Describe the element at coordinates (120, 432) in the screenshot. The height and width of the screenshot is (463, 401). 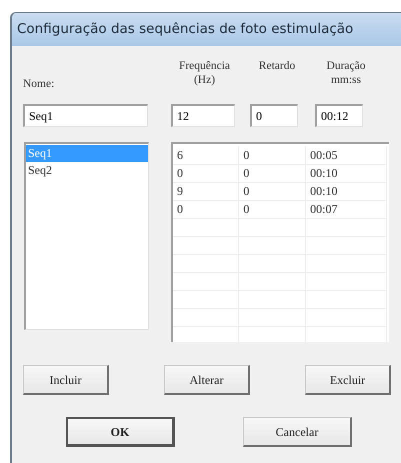
I see `dialog-button: OK` at that location.